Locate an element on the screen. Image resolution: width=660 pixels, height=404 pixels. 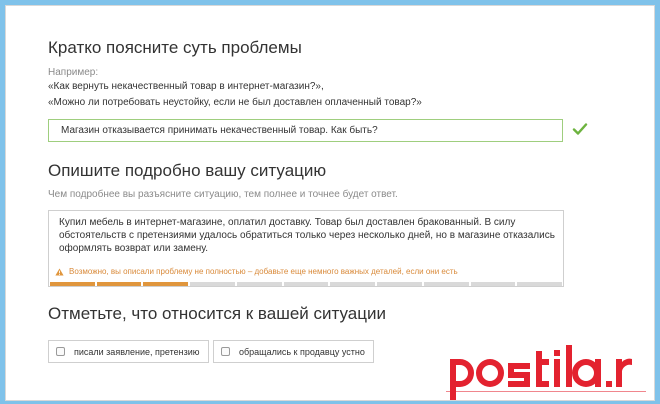
checkbox-contacted-seller: обращались к продавцу устно is located at coordinates (293, 351).